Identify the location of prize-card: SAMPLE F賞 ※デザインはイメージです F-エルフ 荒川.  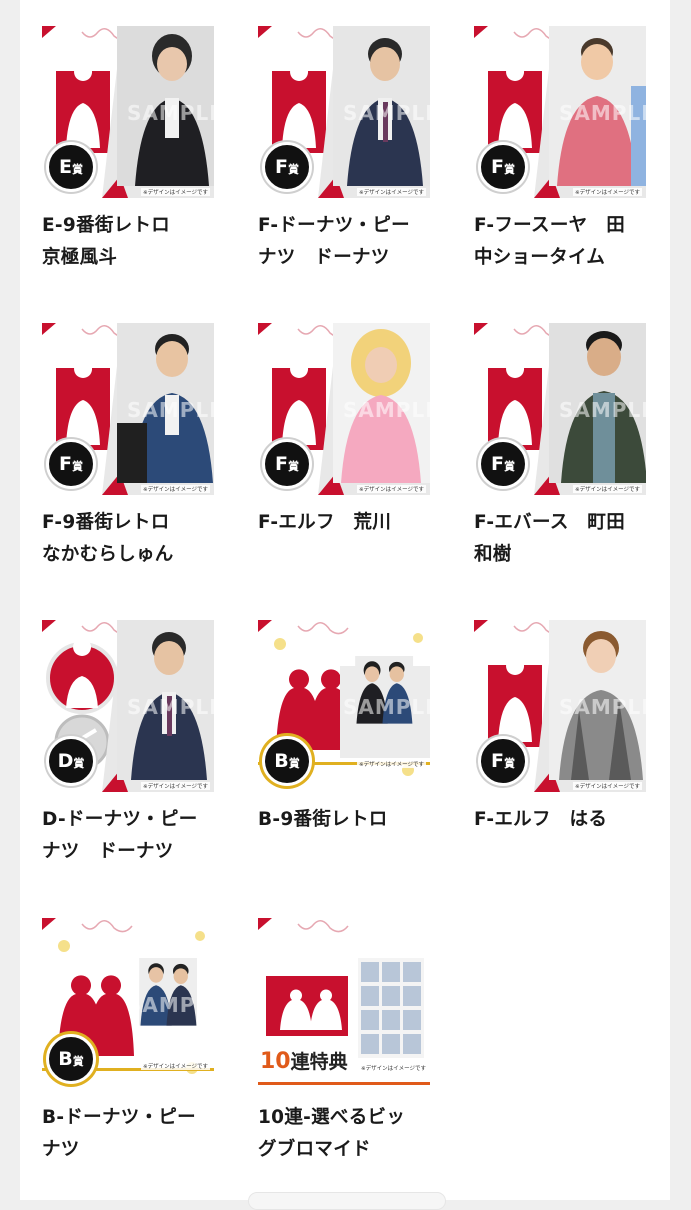
(344, 431).